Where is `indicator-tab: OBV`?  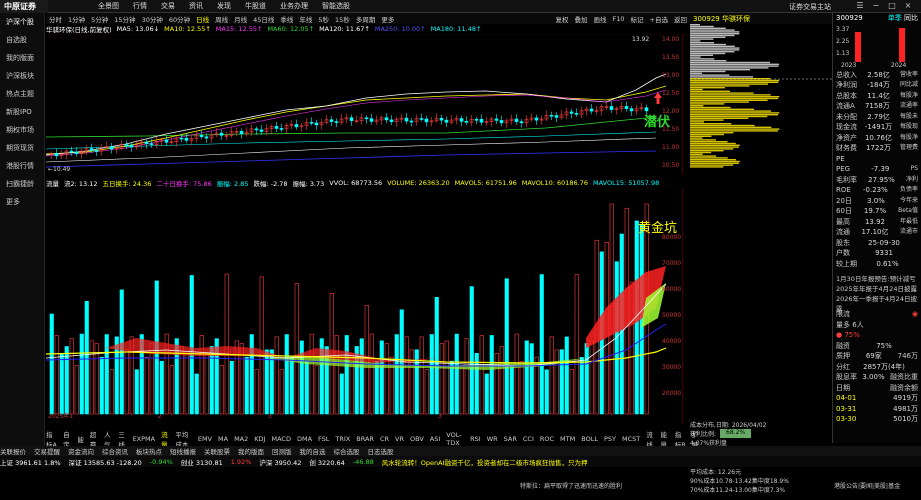
indicator-tab: OBV is located at coordinates (417, 439).